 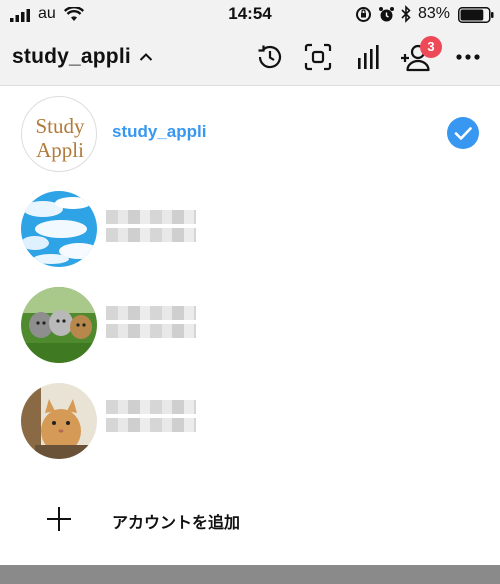 I want to click on sky-clouds-image, so click(x=59, y=229).